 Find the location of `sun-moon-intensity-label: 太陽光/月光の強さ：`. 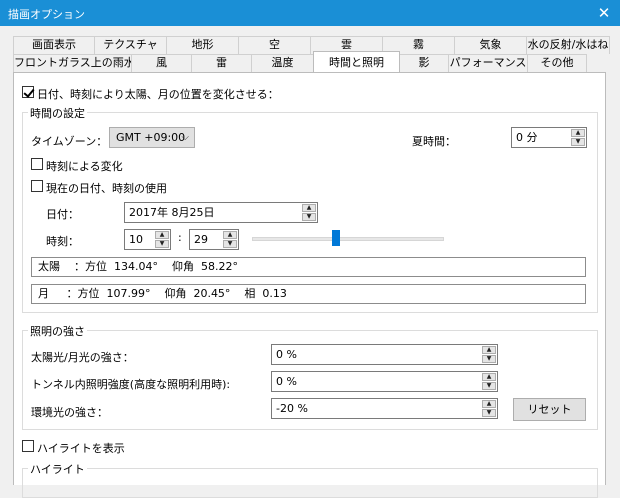

sun-moon-intensity-label: 太陽光/月光の強さ： is located at coordinates (82, 357).